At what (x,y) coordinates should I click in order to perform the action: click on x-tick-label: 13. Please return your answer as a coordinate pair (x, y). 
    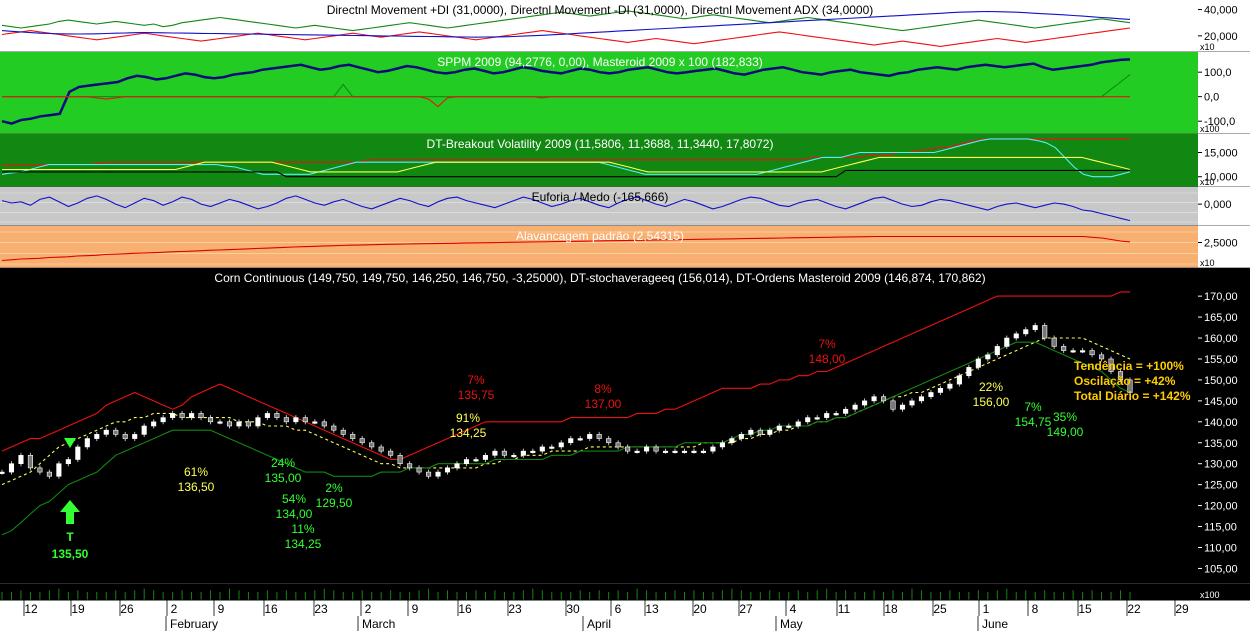
    Looking at the image, I should click on (652, 609).